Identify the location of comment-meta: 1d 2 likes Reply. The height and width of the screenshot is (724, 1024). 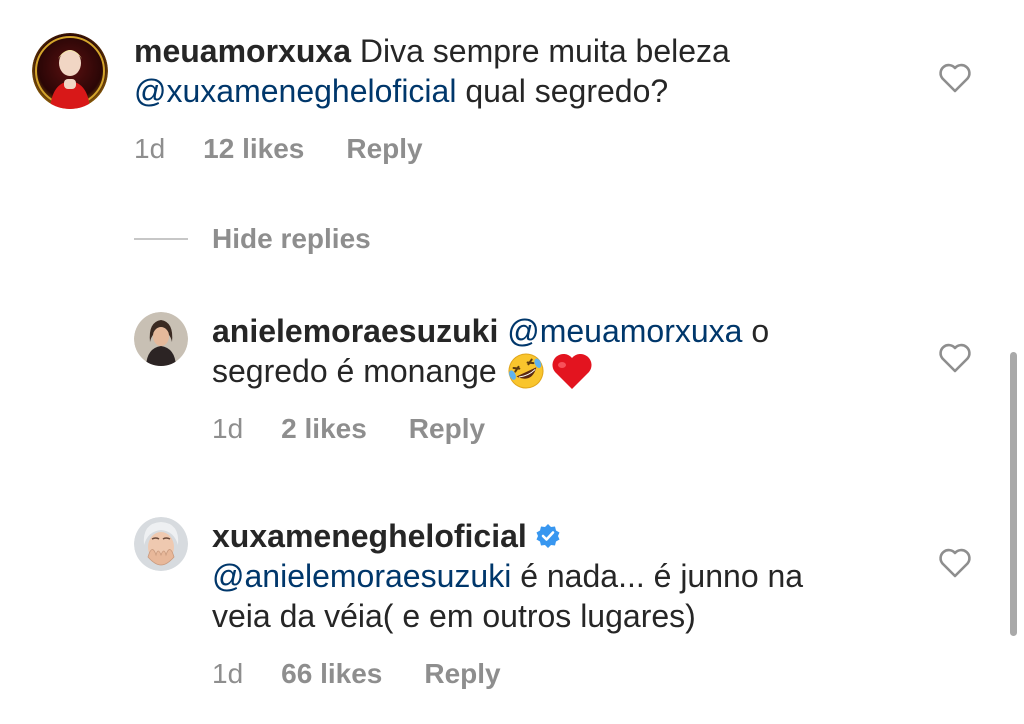
(348, 429).